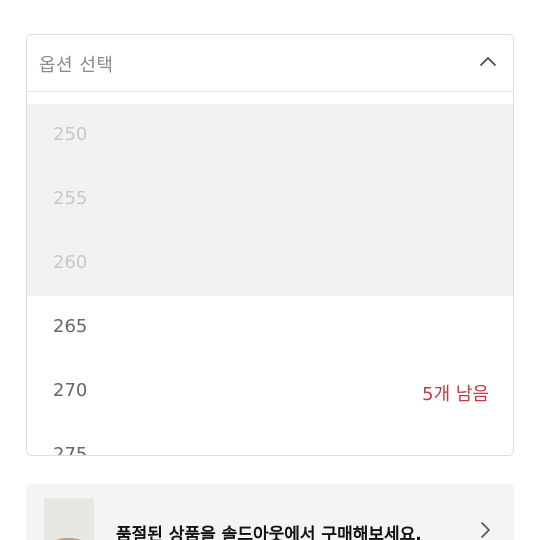 This screenshot has height=540, width=540. Describe the element at coordinates (270, 328) in the screenshot. I see `option-item-265: 265` at that location.